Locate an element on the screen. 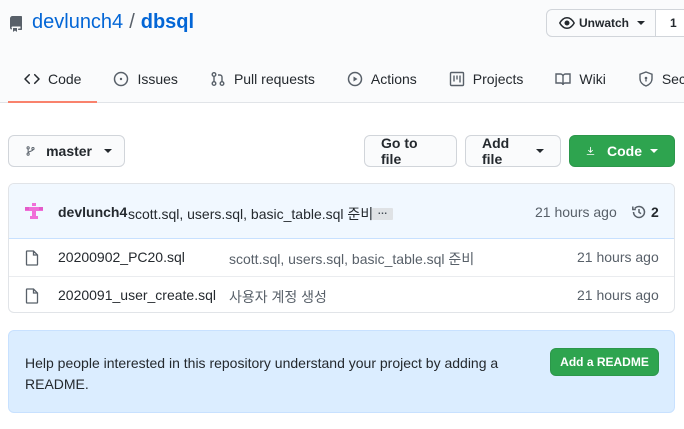 The image size is (684, 429). branch-select-button: master is located at coordinates (66, 151).